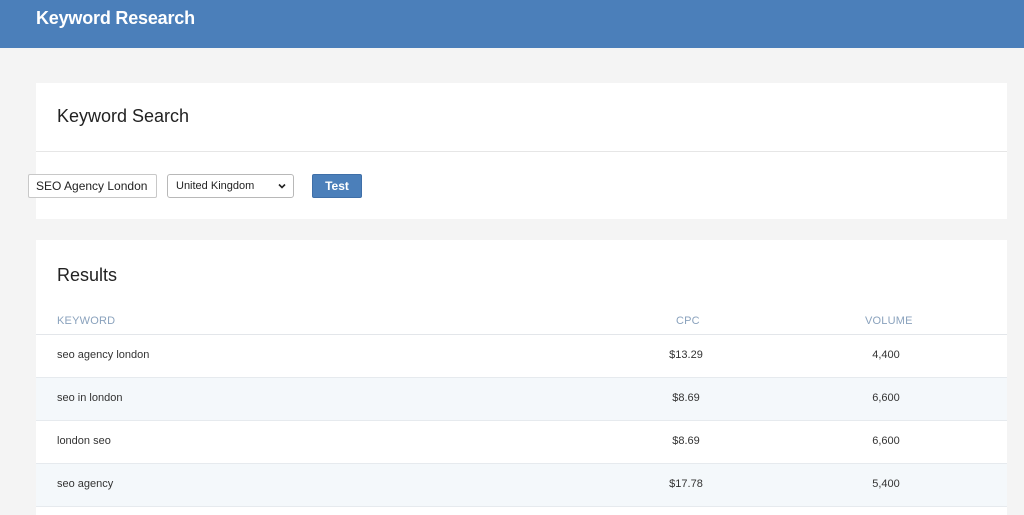 The width and height of the screenshot is (1024, 515). I want to click on column-header-keyword: KEYWORD, so click(86, 321).